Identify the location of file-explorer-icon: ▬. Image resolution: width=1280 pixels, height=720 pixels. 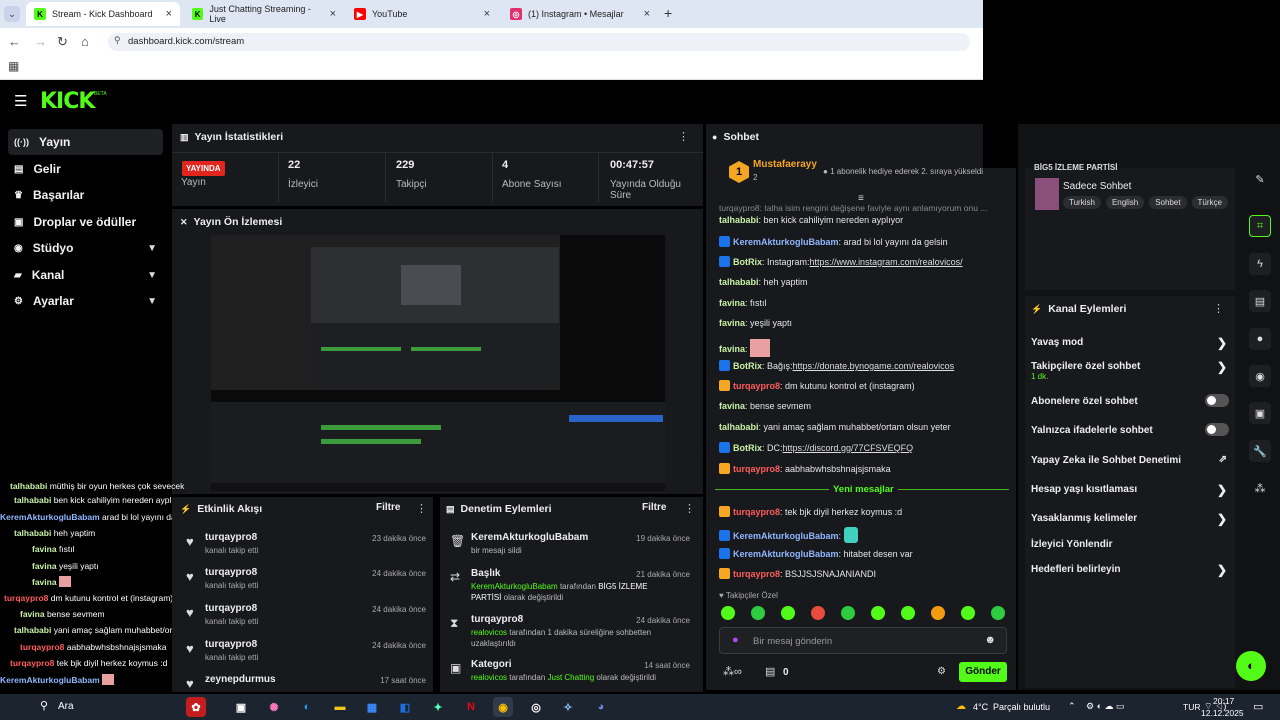
(340, 707).